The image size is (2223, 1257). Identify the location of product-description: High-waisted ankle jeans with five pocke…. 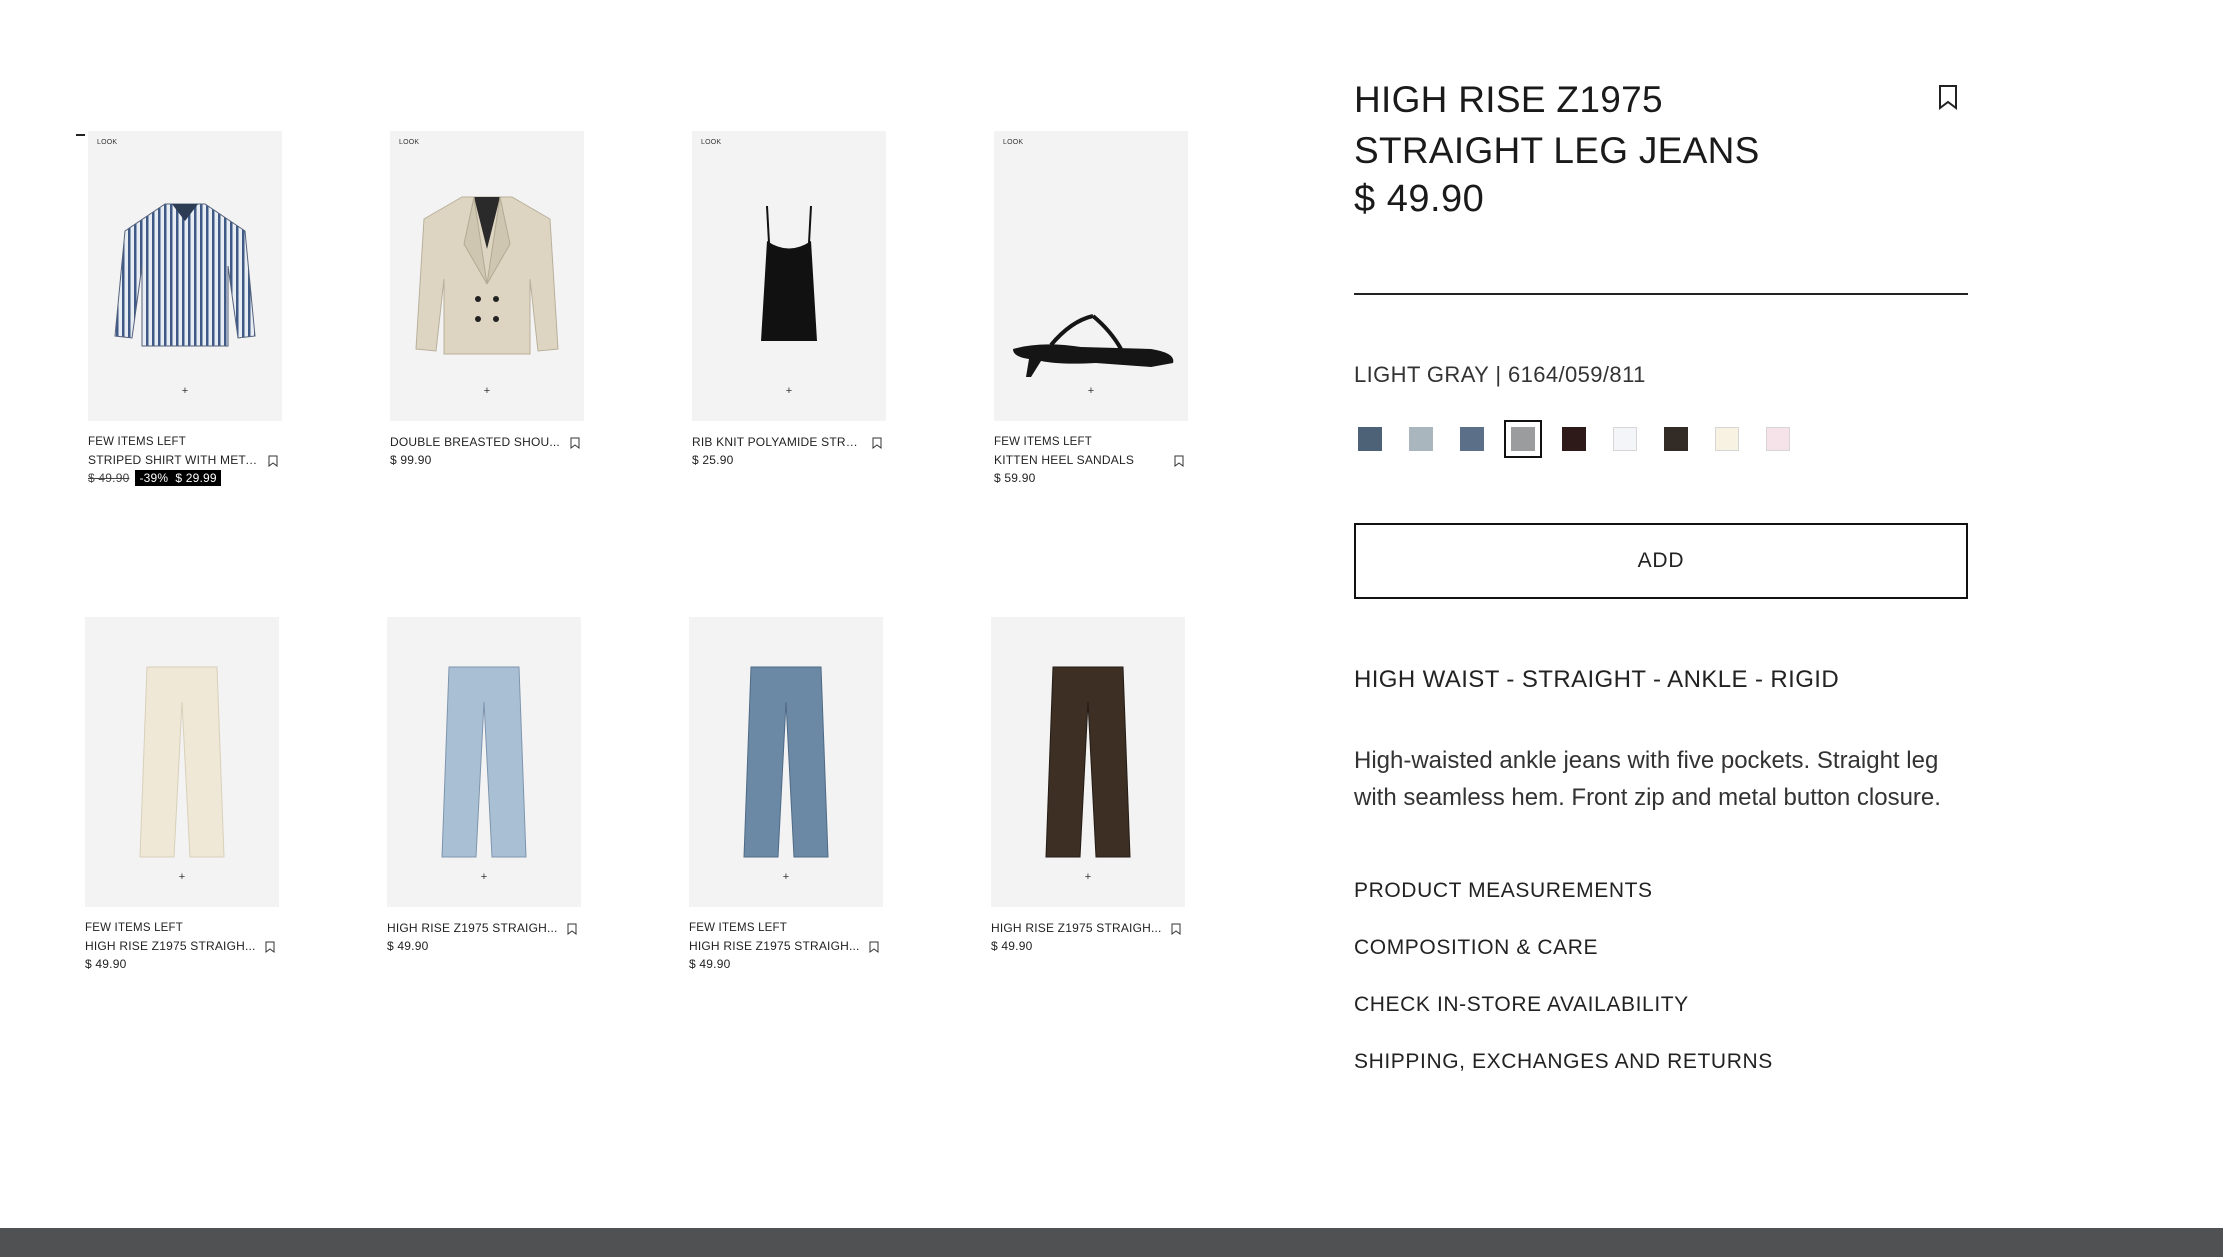
(1647, 779).